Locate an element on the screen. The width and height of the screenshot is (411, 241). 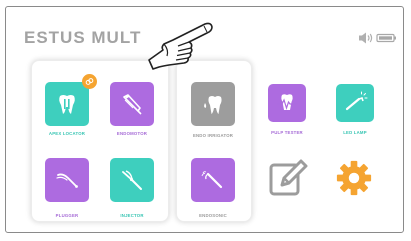
curing-light-icon is located at coordinates (356, 101).